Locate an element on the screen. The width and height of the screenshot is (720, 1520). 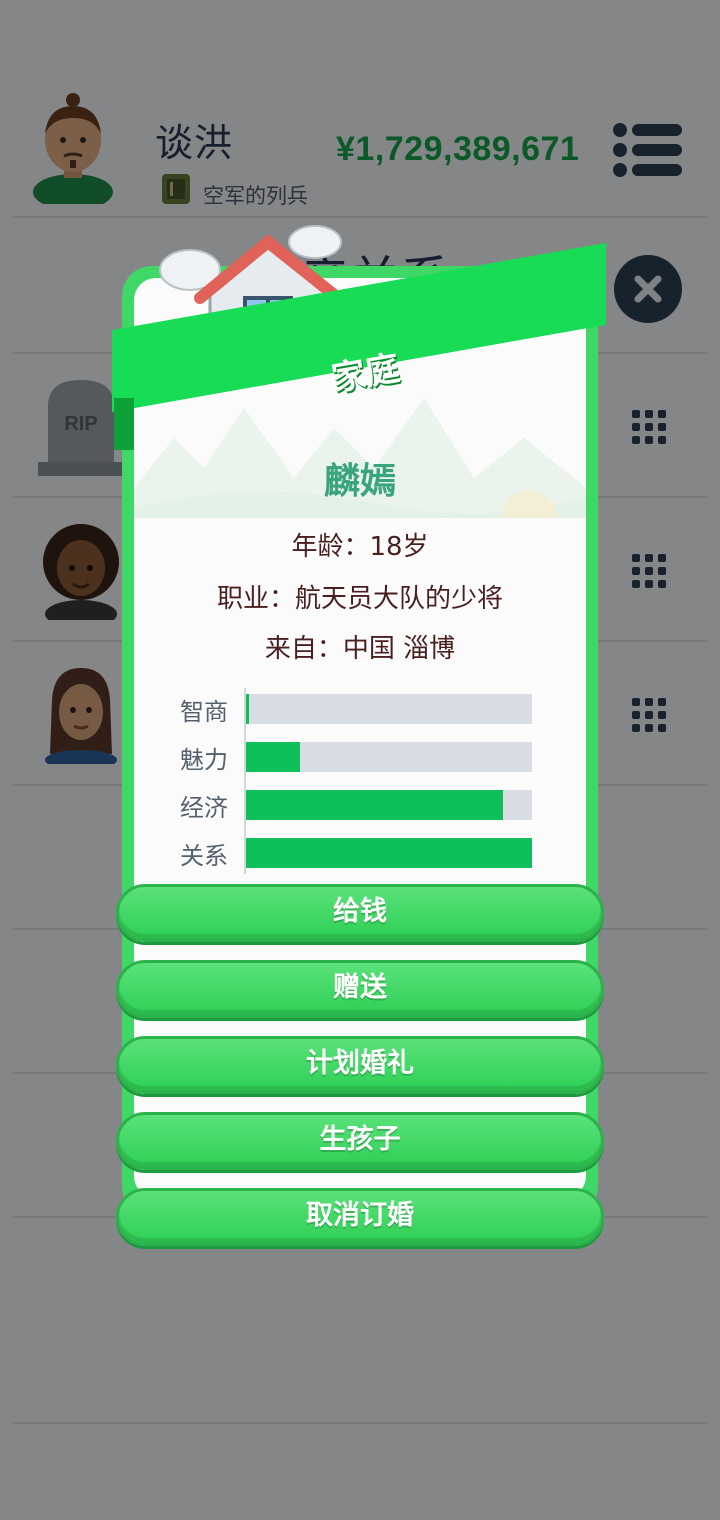
partner-name: 麟嫣 is located at coordinates (359, 481).